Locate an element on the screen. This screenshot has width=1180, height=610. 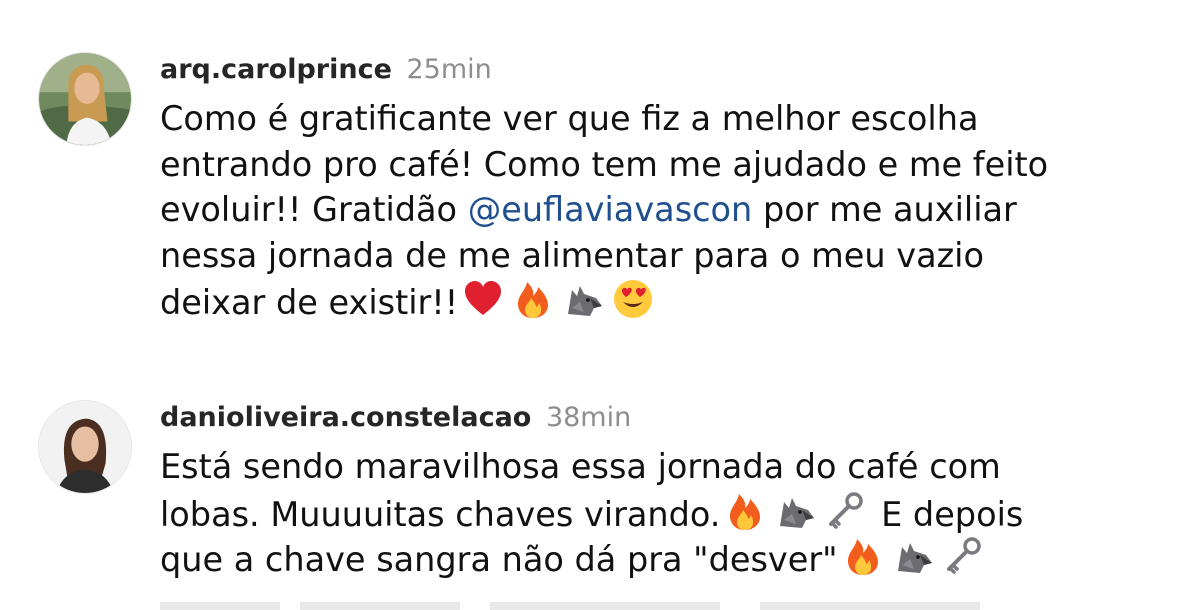
username-link: arq.carolprince is located at coordinates (276, 69).